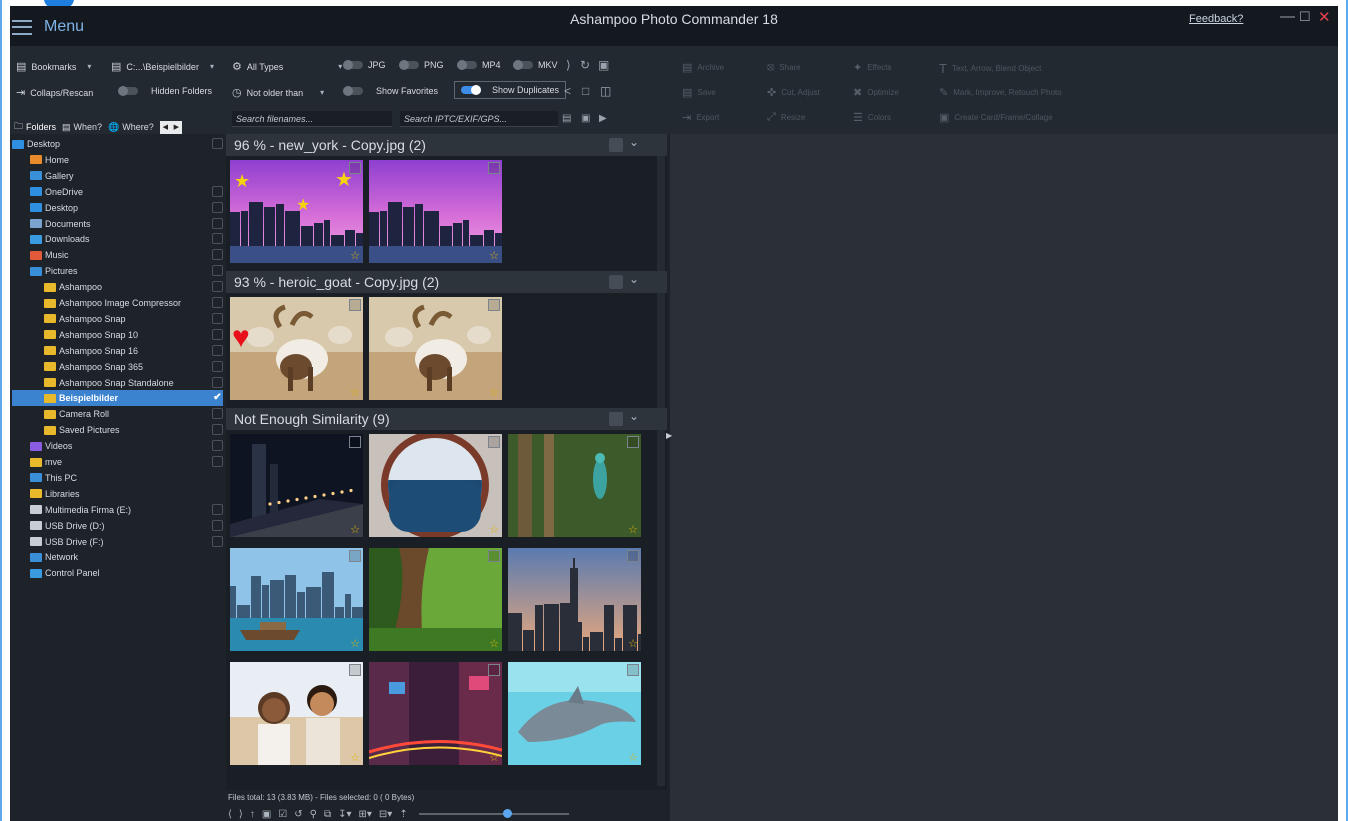  I want to click on grid-icon: ⊞▾, so click(365, 814).